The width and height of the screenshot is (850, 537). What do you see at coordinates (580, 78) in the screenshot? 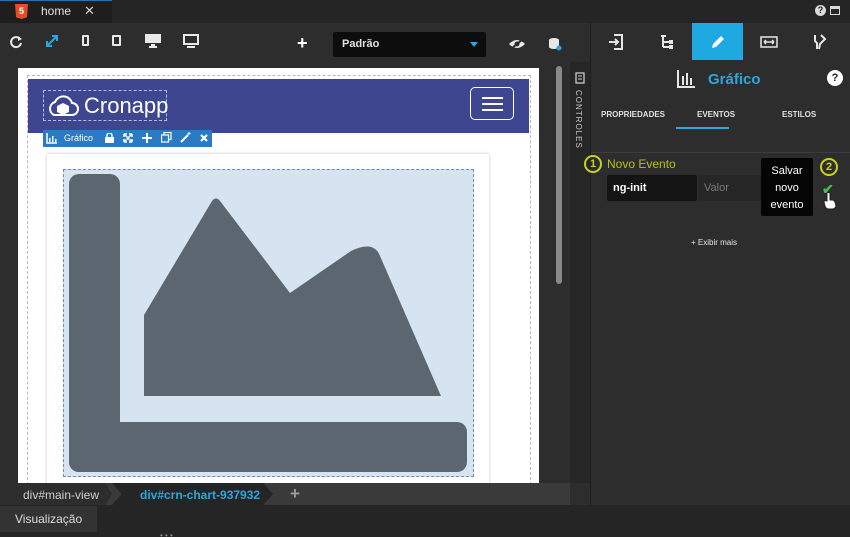
I see `controls-icon` at bounding box center [580, 78].